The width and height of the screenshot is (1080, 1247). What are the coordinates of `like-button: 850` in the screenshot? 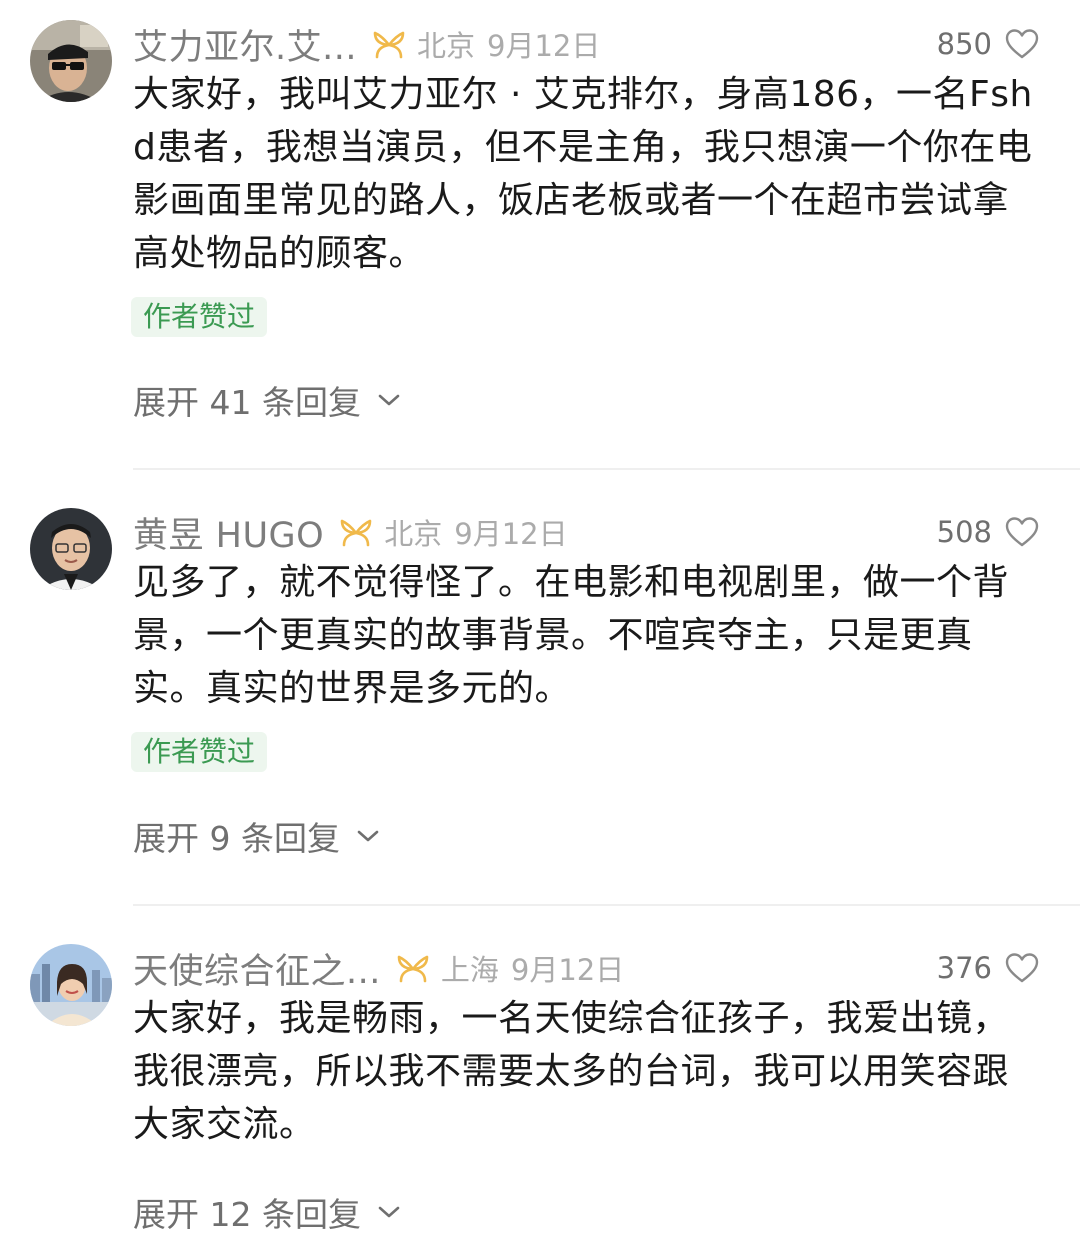 It's located at (988, 44).